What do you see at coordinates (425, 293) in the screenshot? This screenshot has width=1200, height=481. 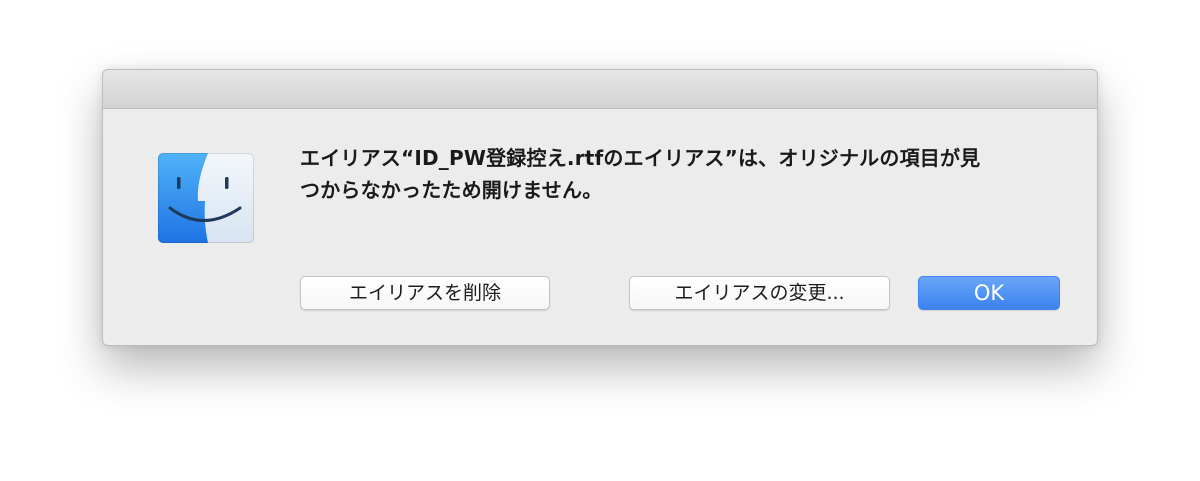 I see `delete-alias-button: エイリアスを削除` at bounding box center [425, 293].